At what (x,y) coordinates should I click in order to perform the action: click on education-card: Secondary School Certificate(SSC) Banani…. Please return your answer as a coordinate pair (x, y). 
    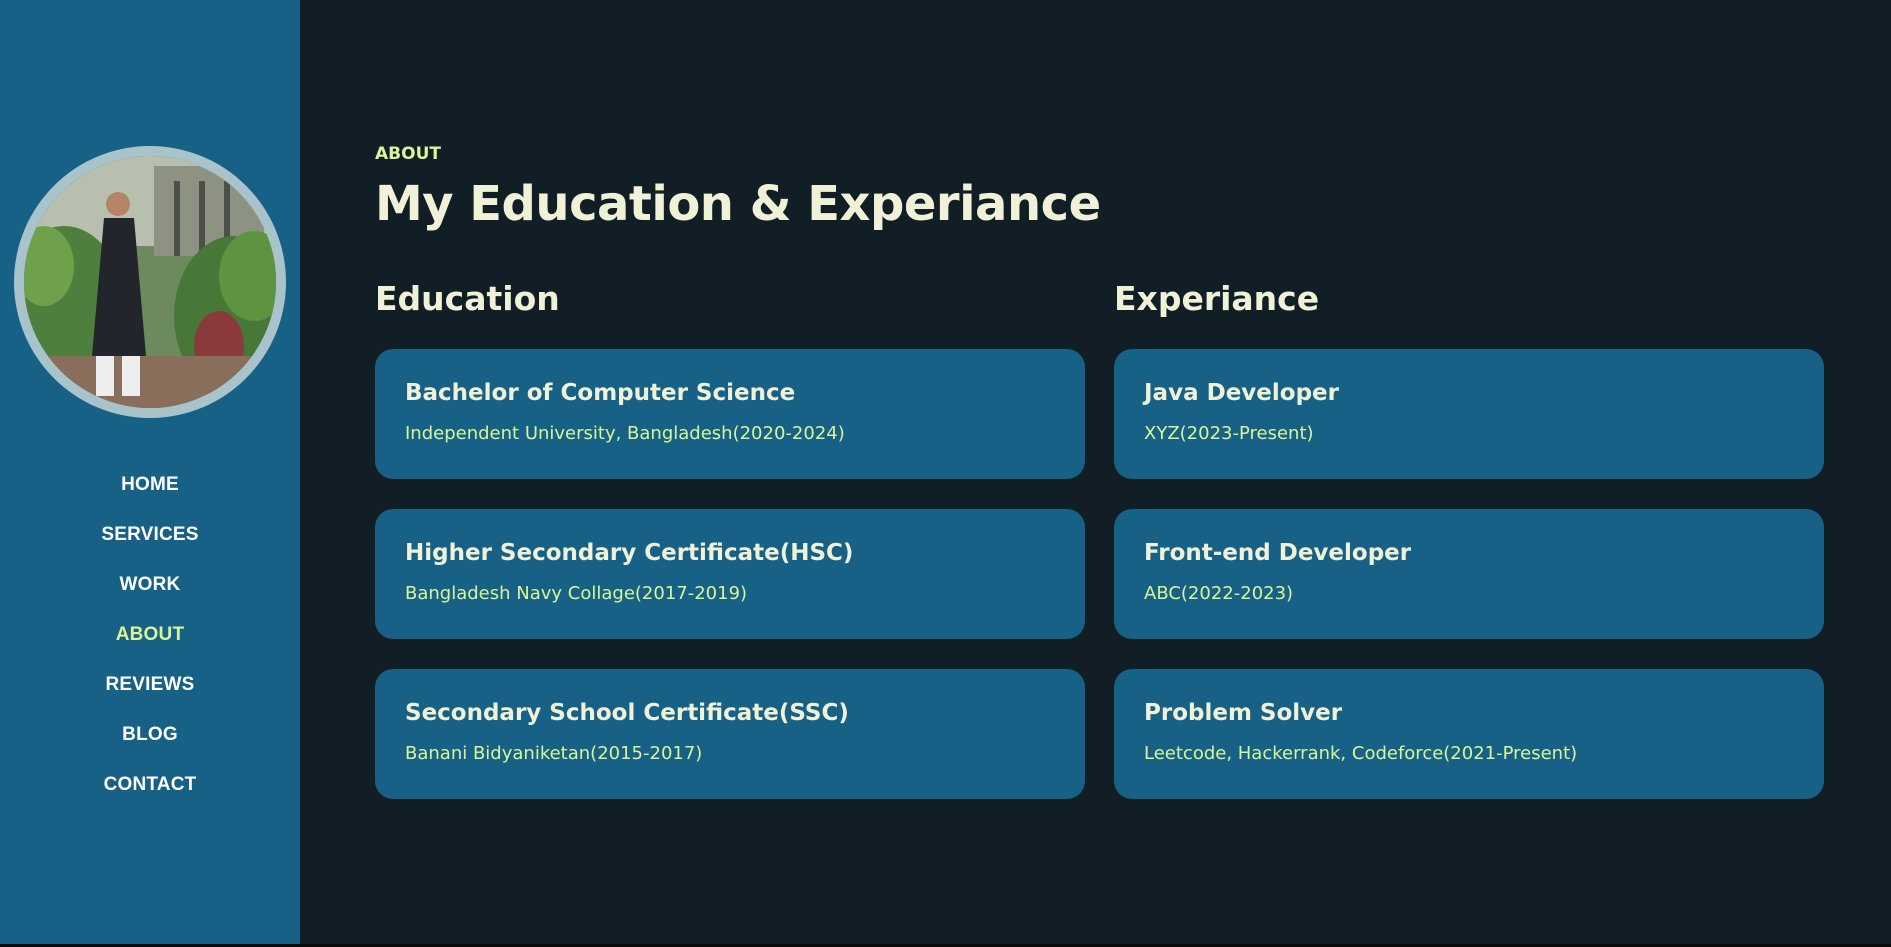
    Looking at the image, I should click on (730, 734).